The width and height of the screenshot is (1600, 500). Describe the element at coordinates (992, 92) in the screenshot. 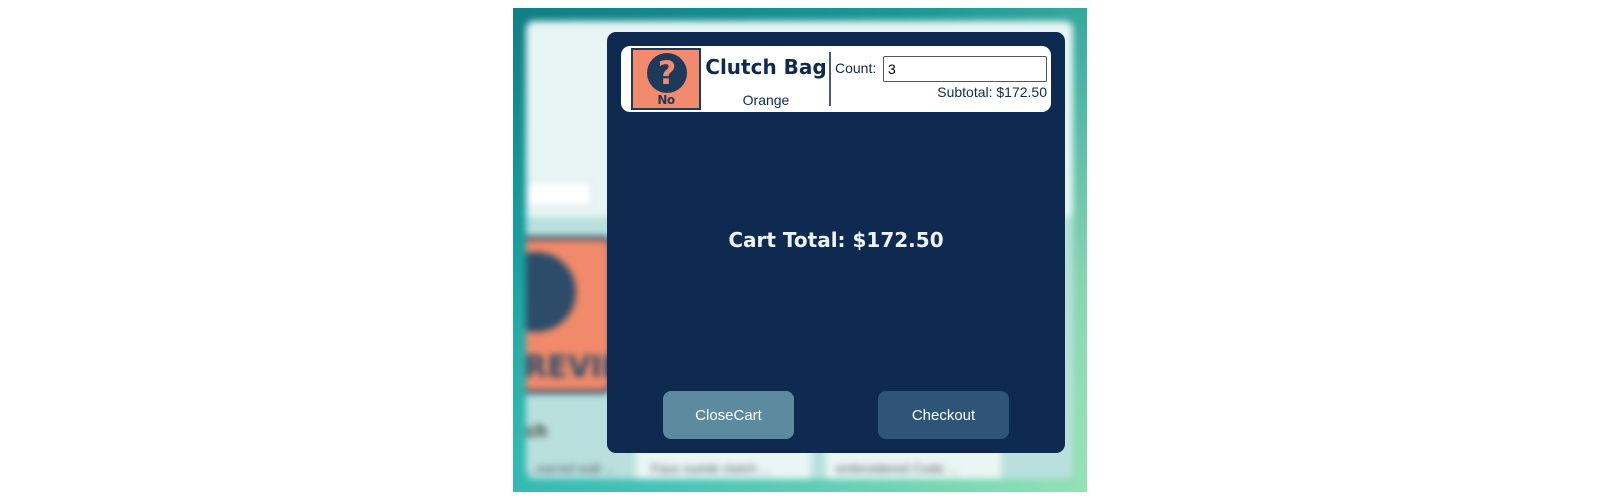

I see `item-subtotal: Subtotal: $172.50` at that location.